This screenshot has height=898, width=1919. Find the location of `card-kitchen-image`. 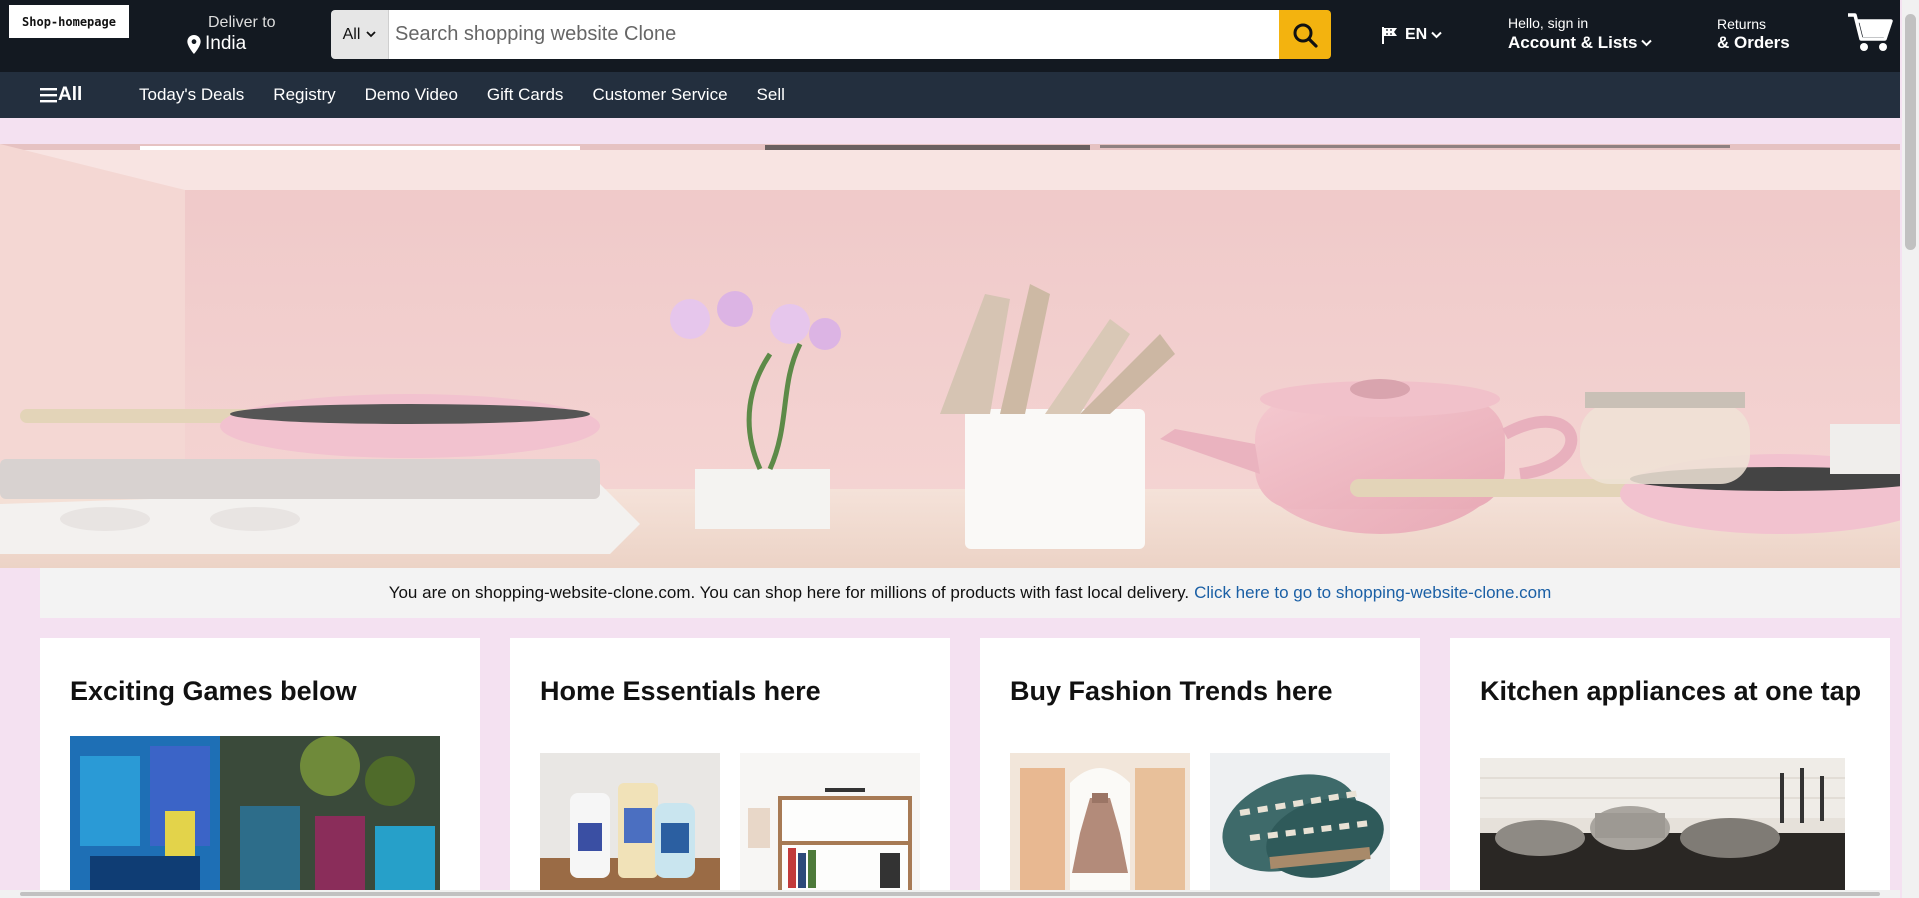

card-kitchen-image is located at coordinates (1662, 828).